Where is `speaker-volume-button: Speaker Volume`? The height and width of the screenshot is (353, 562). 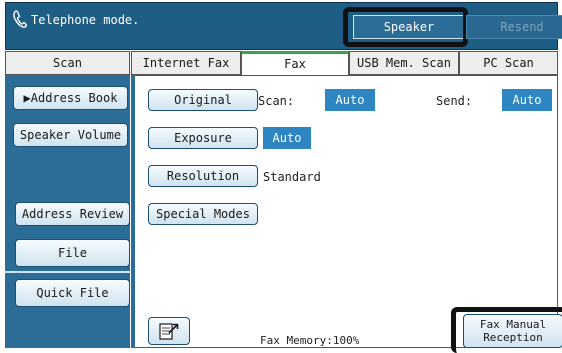
speaker-volume-button: Speaker Volume is located at coordinates (70, 135).